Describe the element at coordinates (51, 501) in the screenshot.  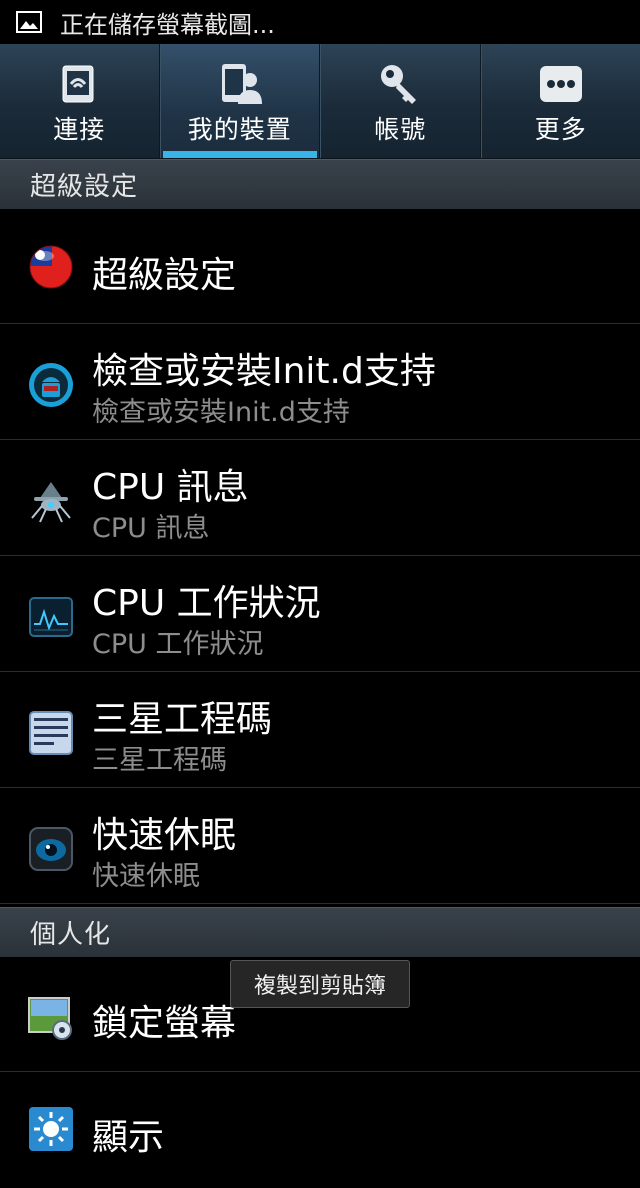
I see `spider-robot-icon` at that location.